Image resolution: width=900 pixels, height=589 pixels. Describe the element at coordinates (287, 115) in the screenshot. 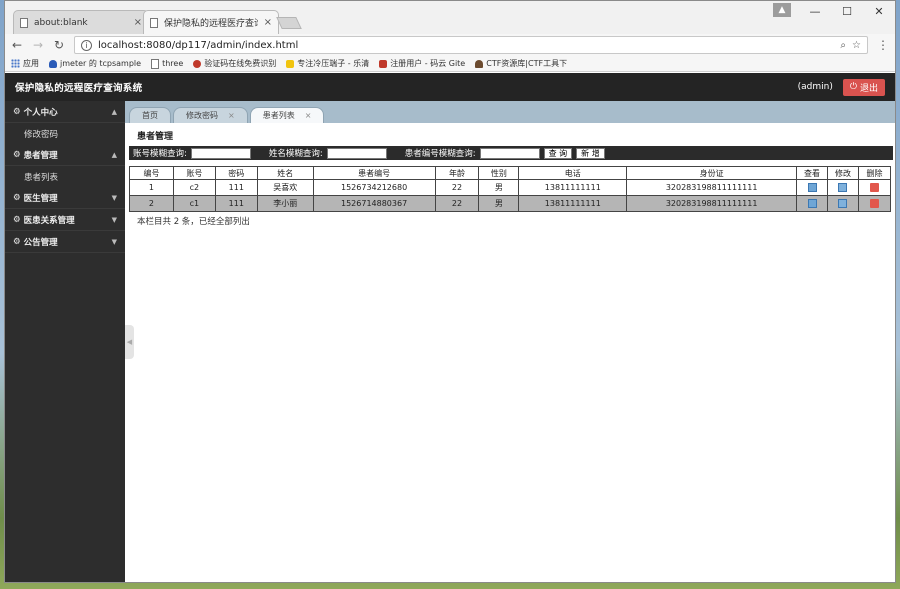

I see `tab-patient-list: 患者列表 ×` at that location.